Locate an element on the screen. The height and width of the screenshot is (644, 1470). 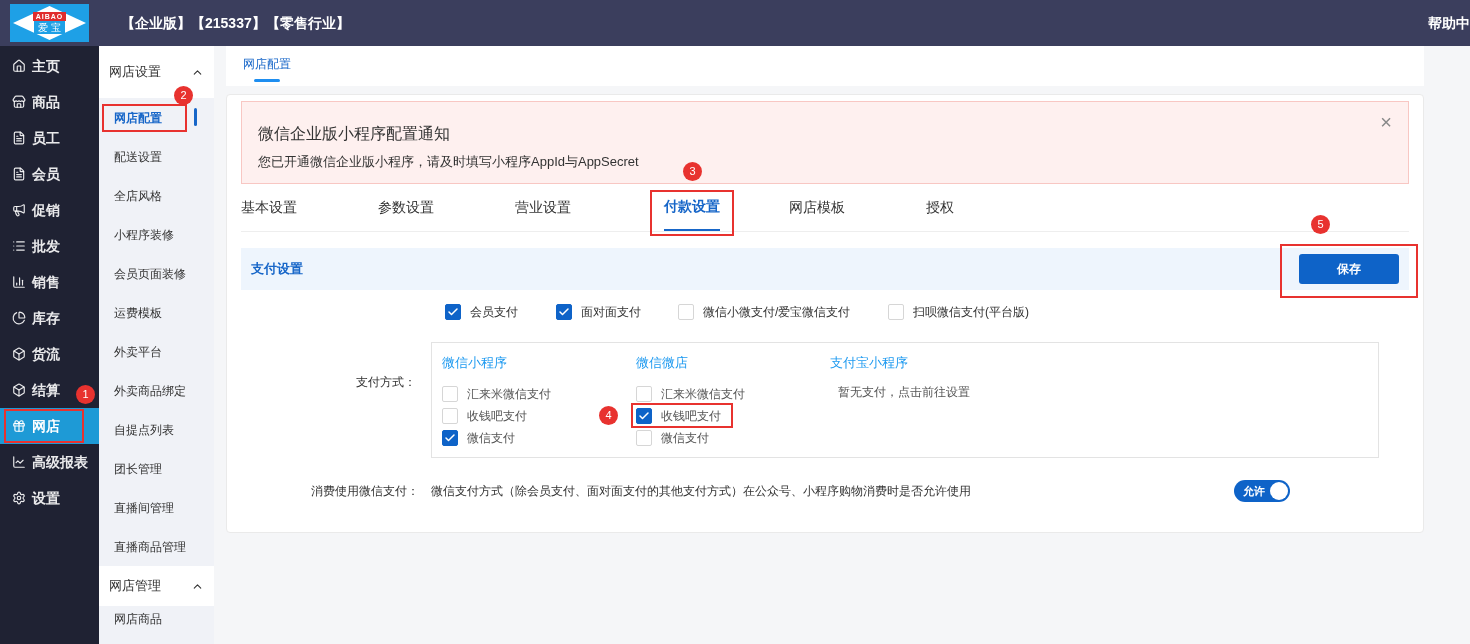
submenu-item: 小程序装修 is located at coordinates (144, 234).